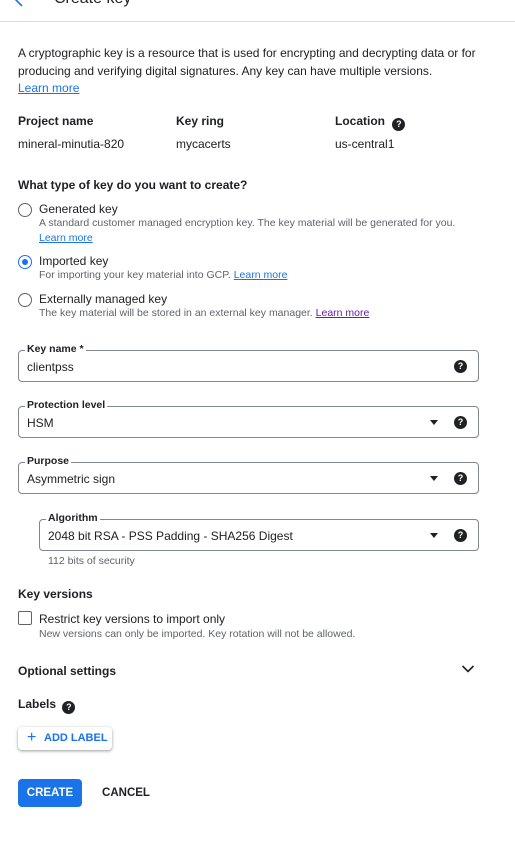 Image resolution: width=515 pixels, height=844 pixels. I want to click on project-name-value: mineral-minutia-820, so click(71, 144).